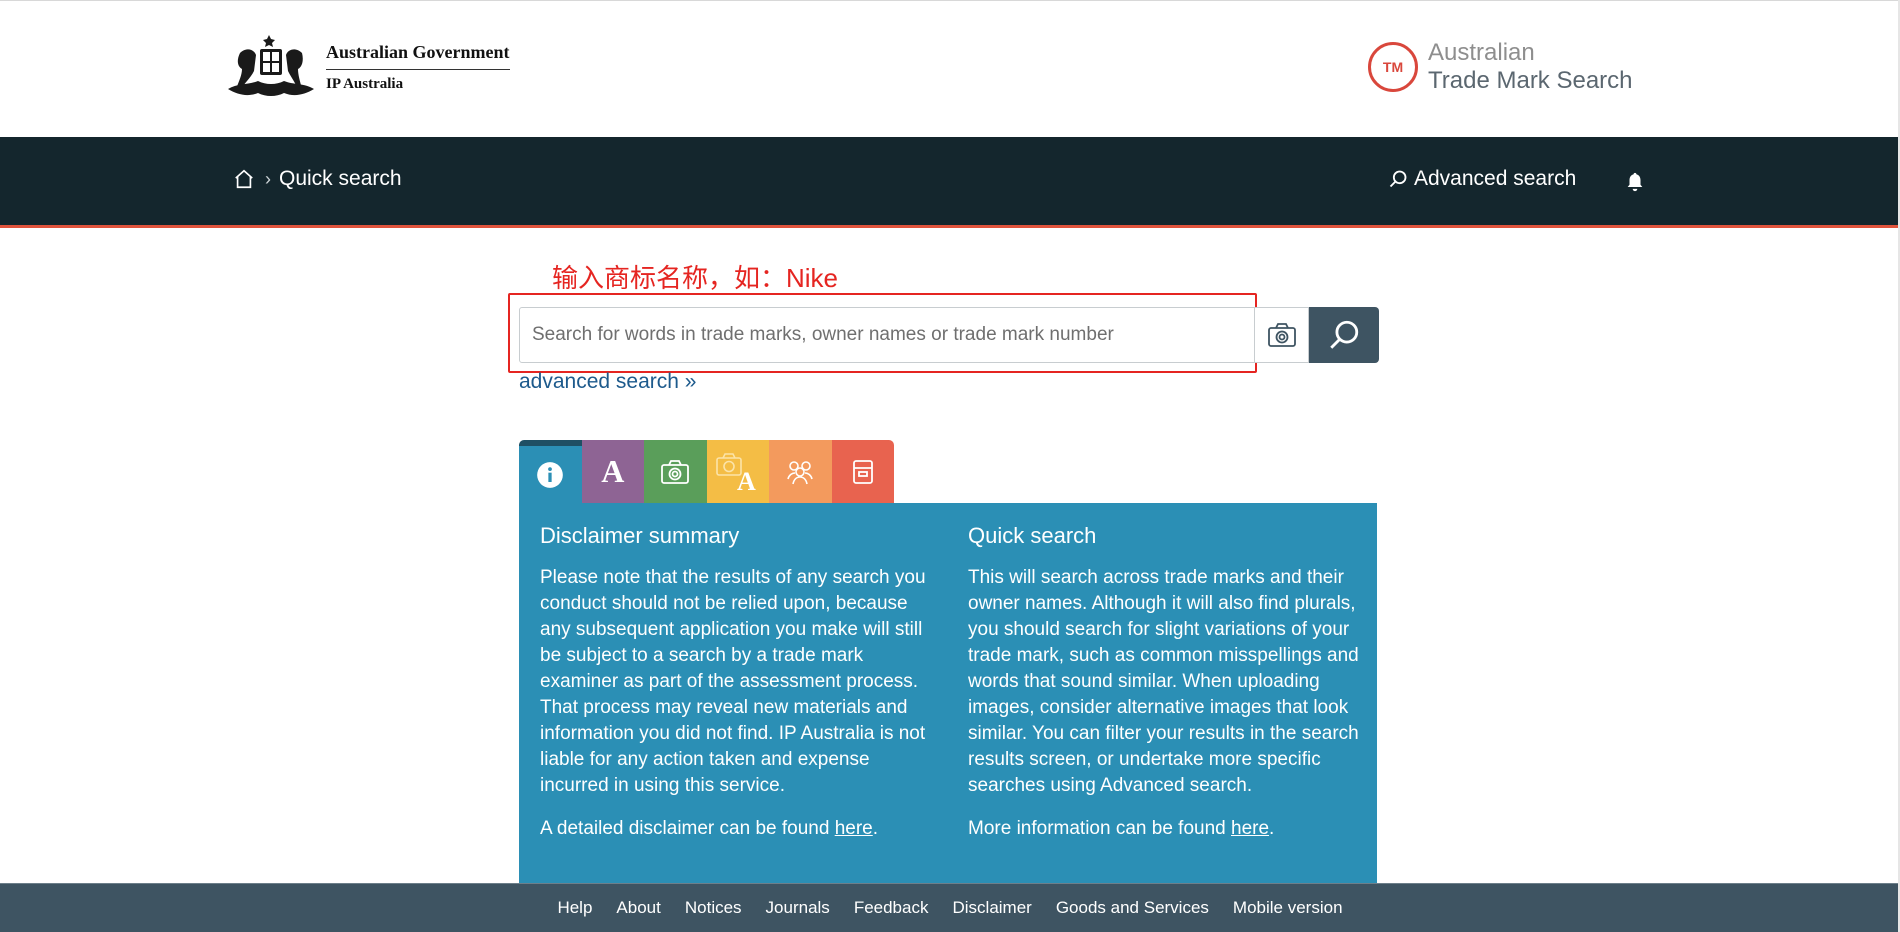 The width and height of the screenshot is (1900, 932). What do you see at coordinates (640, 535) in the screenshot?
I see `disclaimer-title: Disclaimer summary` at bounding box center [640, 535].